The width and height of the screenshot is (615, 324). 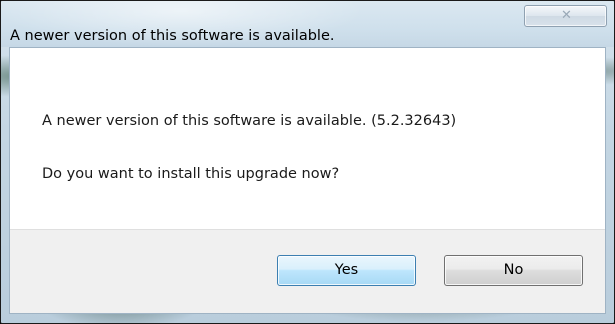 I want to click on no-button: No, so click(x=513, y=270).